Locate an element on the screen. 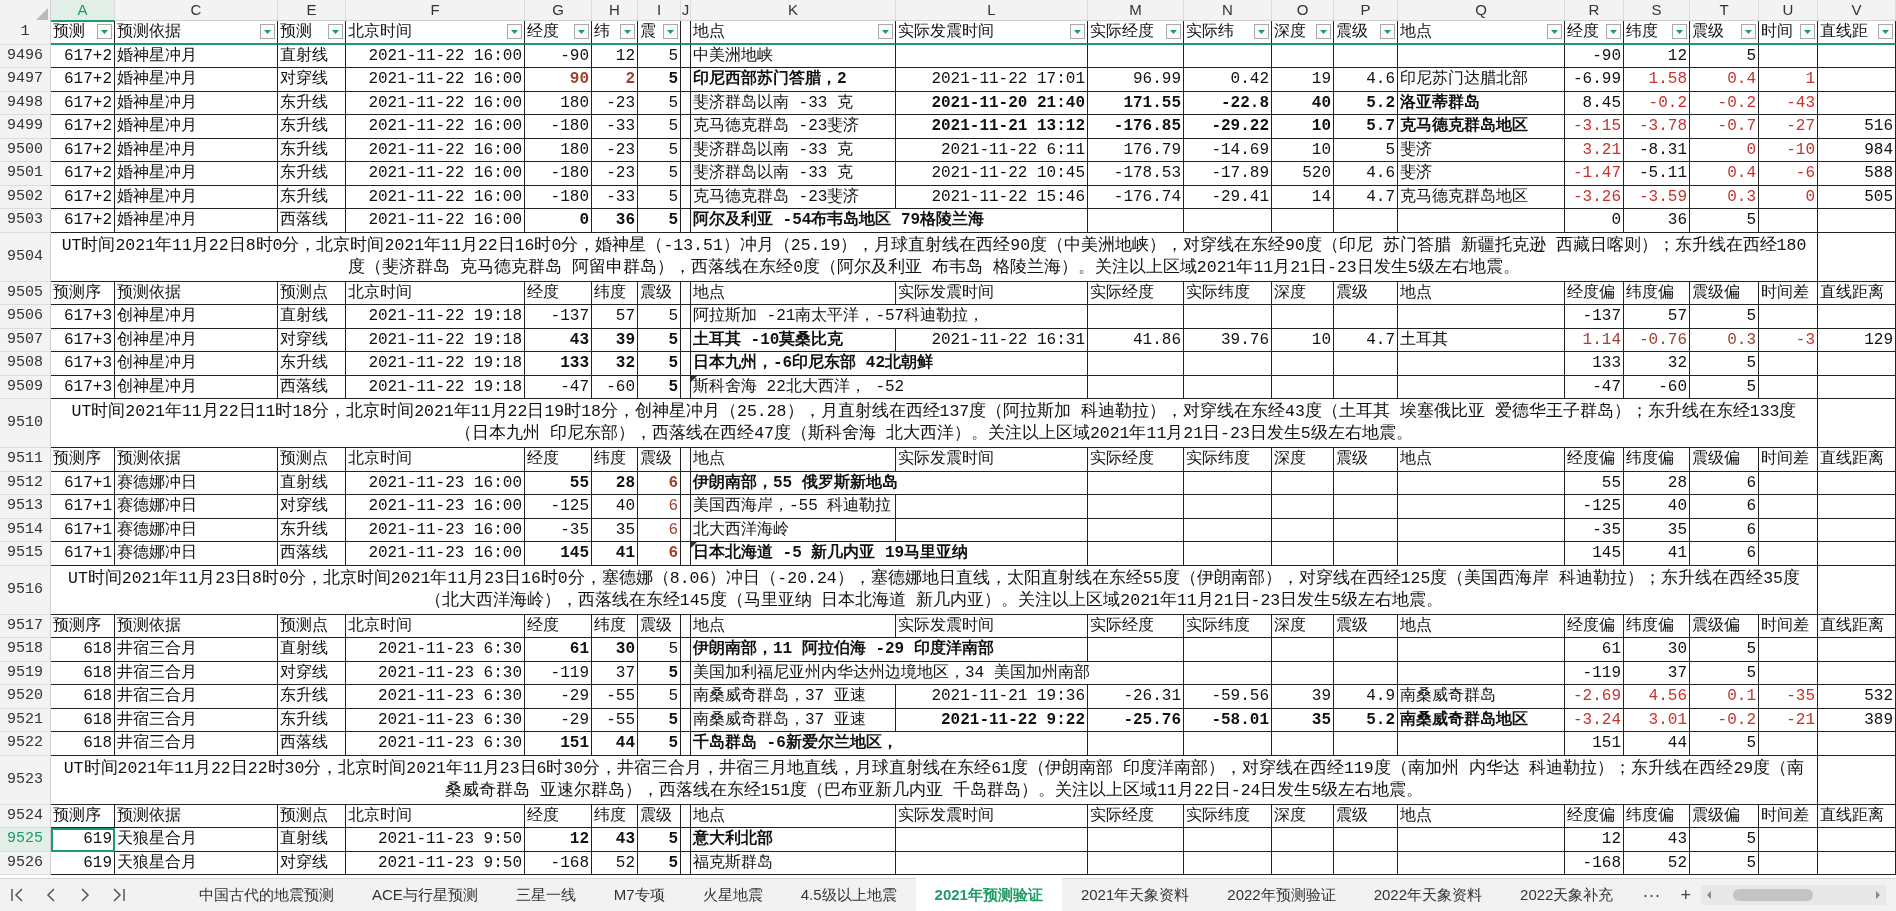 Image resolution: width=1896 pixels, height=911 pixels. column-header: N is located at coordinates (1228, 11).